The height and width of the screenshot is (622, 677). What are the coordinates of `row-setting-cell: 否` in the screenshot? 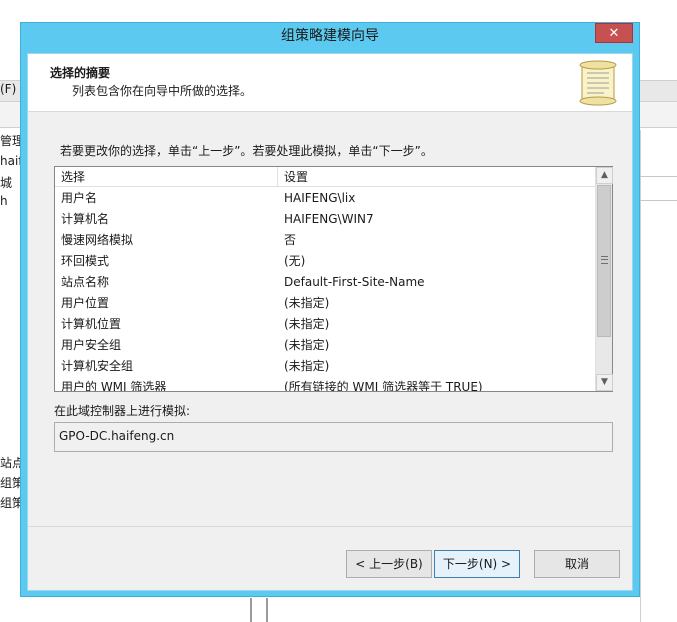 It's located at (290, 240).